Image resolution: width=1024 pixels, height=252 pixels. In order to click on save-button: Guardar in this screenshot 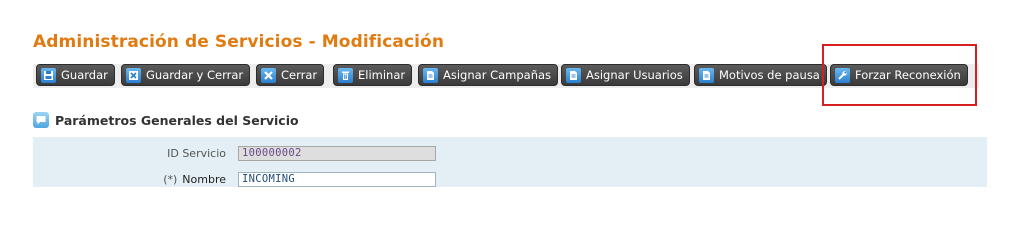, I will do `click(75, 75)`.